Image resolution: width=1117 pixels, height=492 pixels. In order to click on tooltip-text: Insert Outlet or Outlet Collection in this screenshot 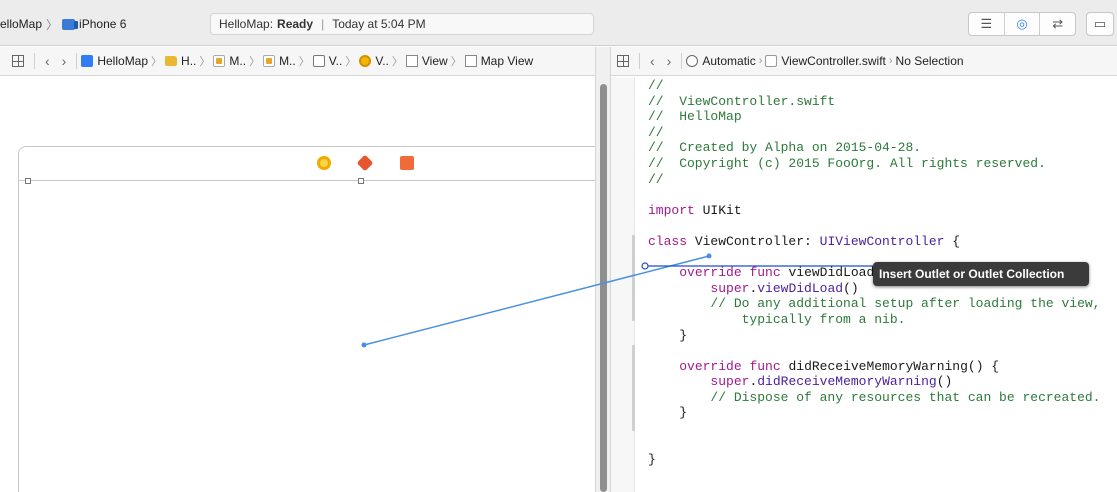, I will do `click(972, 274)`.